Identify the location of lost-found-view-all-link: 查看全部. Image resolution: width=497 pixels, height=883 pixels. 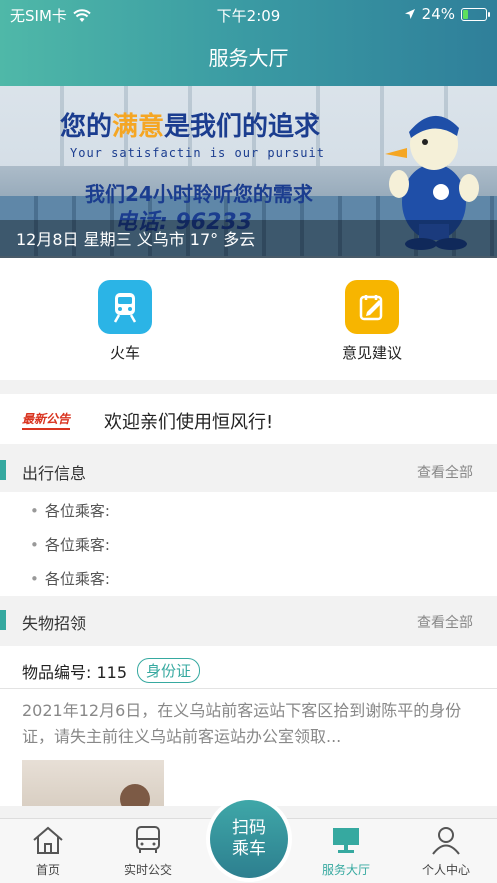
(445, 622).